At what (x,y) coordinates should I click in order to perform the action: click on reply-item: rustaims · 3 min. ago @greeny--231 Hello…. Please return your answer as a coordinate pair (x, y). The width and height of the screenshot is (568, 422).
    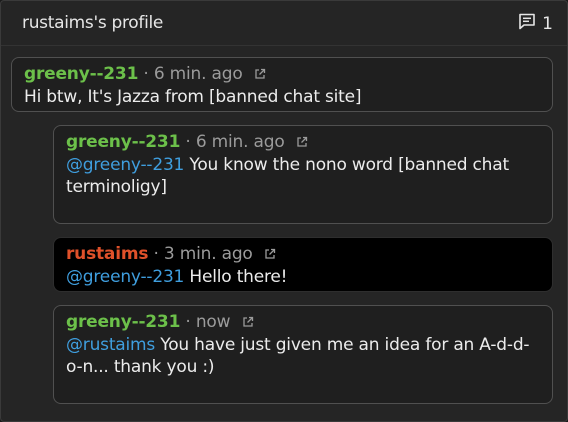
    Looking at the image, I should click on (303, 264).